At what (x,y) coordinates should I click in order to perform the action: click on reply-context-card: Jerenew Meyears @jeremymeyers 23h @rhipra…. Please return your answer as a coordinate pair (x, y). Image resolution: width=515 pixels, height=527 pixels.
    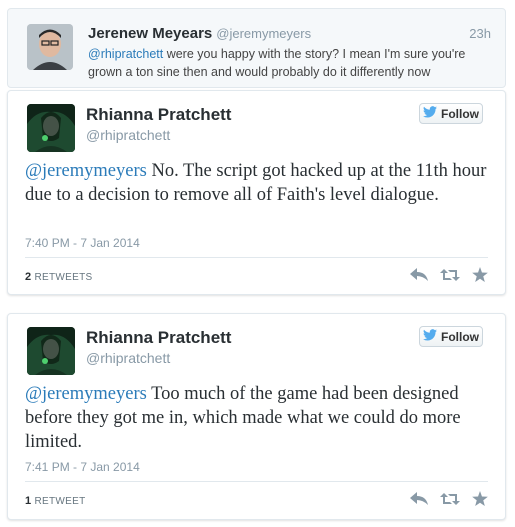
    Looking at the image, I should click on (256, 48).